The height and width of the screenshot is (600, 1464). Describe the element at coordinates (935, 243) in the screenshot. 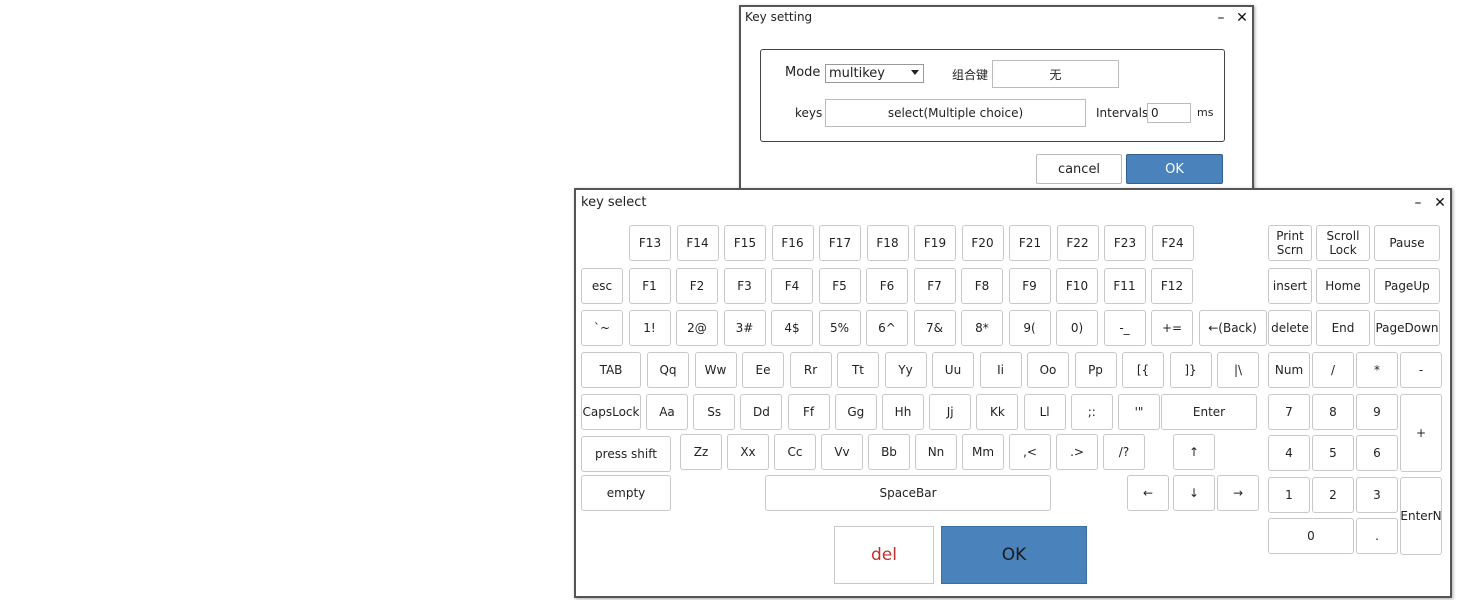

I see `key-f19: F19` at that location.